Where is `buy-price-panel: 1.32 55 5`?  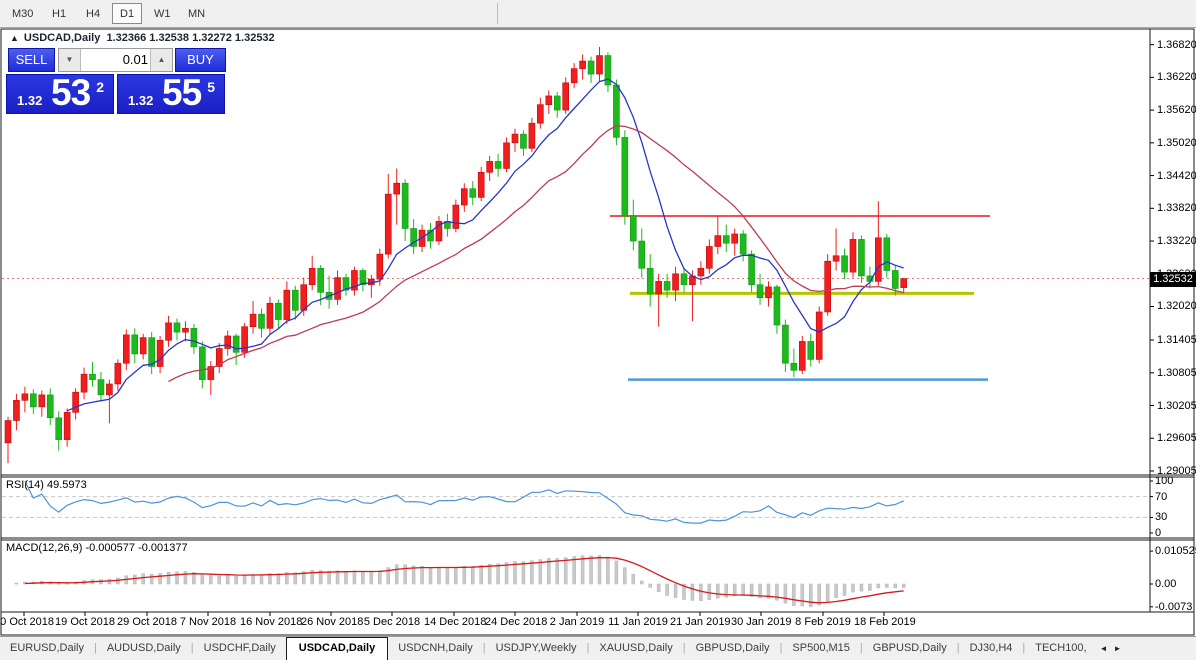 buy-price-panel: 1.32 55 5 is located at coordinates (171, 93).